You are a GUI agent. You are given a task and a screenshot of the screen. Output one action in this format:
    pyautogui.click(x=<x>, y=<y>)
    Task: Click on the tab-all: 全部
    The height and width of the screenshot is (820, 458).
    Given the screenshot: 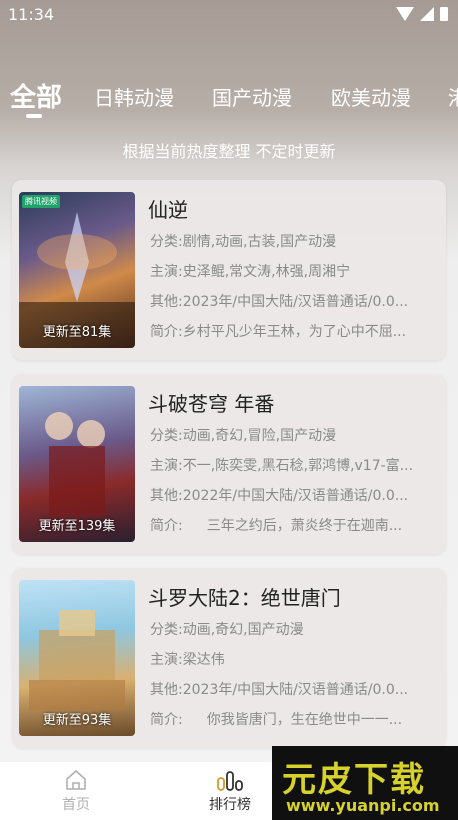 What is the action you would take?
    pyautogui.click(x=36, y=95)
    